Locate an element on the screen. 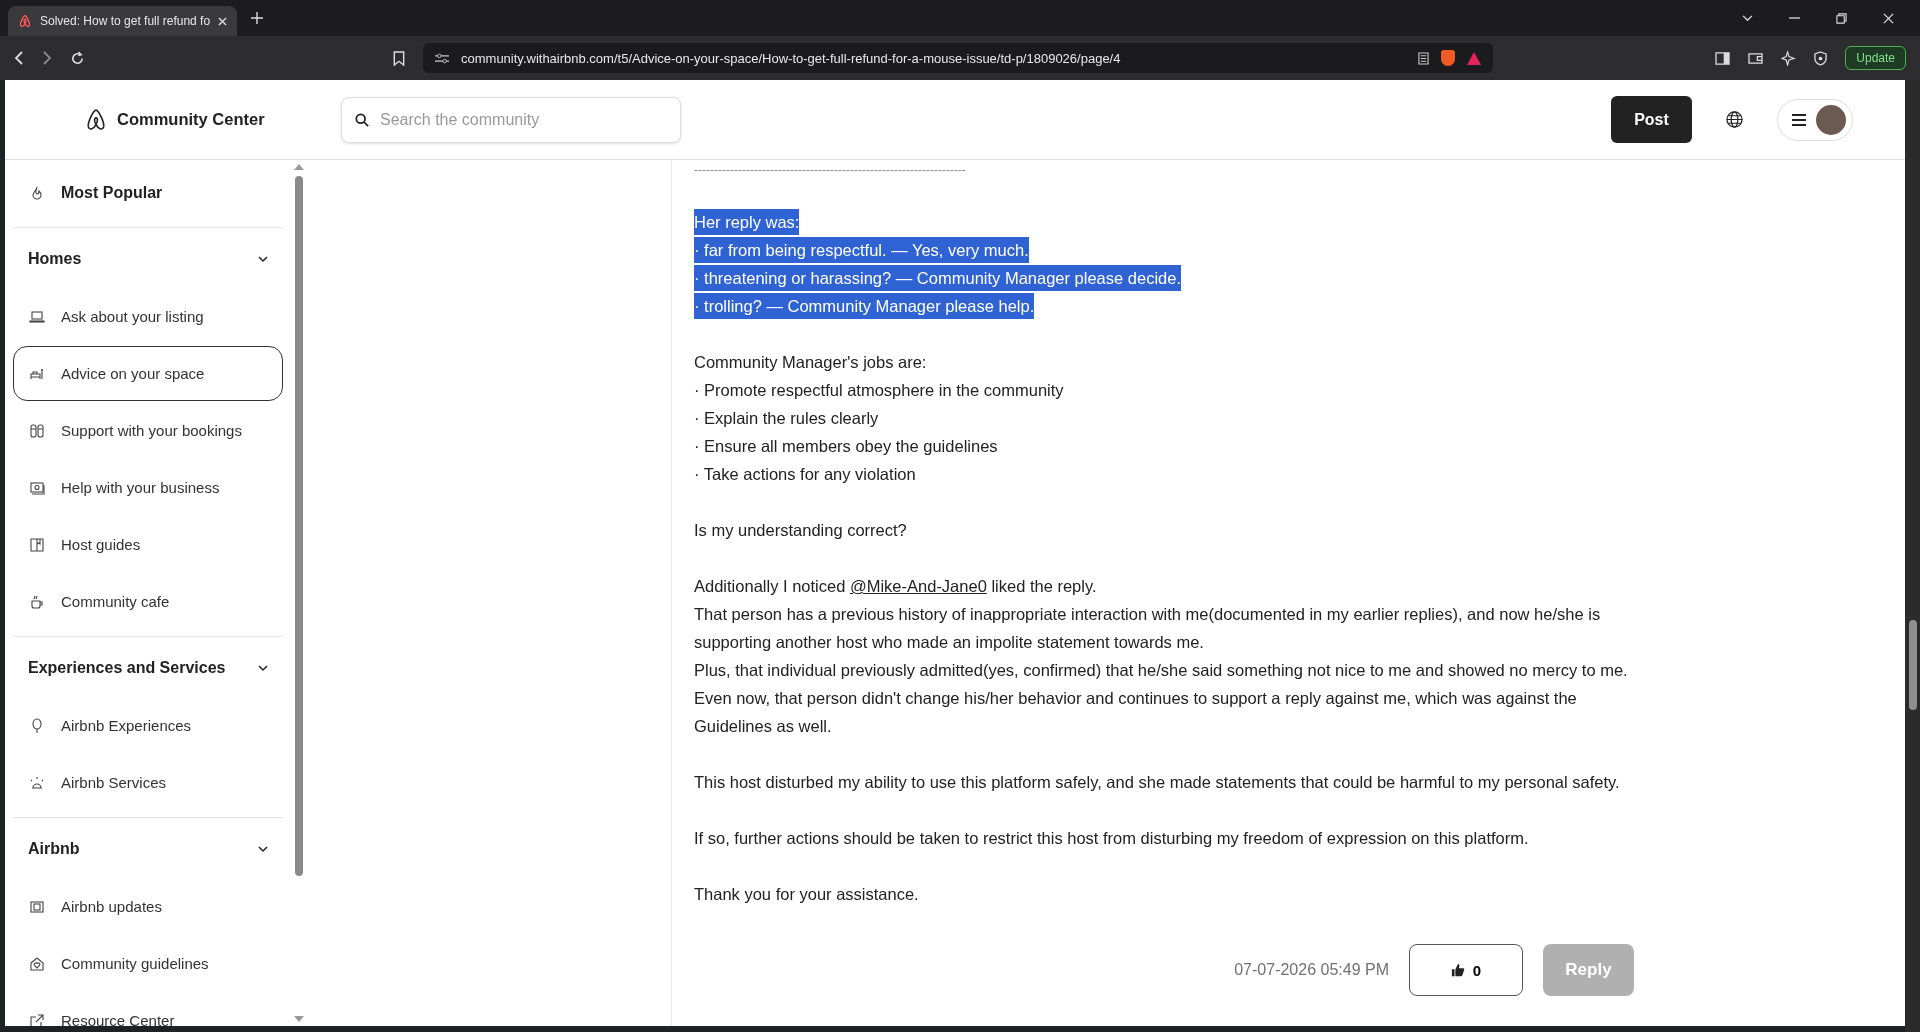 This screenshot has width=1920, height=1032. globe-icon is located at coordinates (1734, 119).